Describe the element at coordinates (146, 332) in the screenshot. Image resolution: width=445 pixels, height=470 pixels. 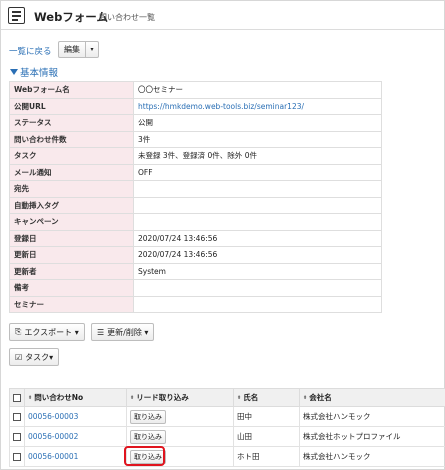
I see `update-delete-caret: ▾` at that location.